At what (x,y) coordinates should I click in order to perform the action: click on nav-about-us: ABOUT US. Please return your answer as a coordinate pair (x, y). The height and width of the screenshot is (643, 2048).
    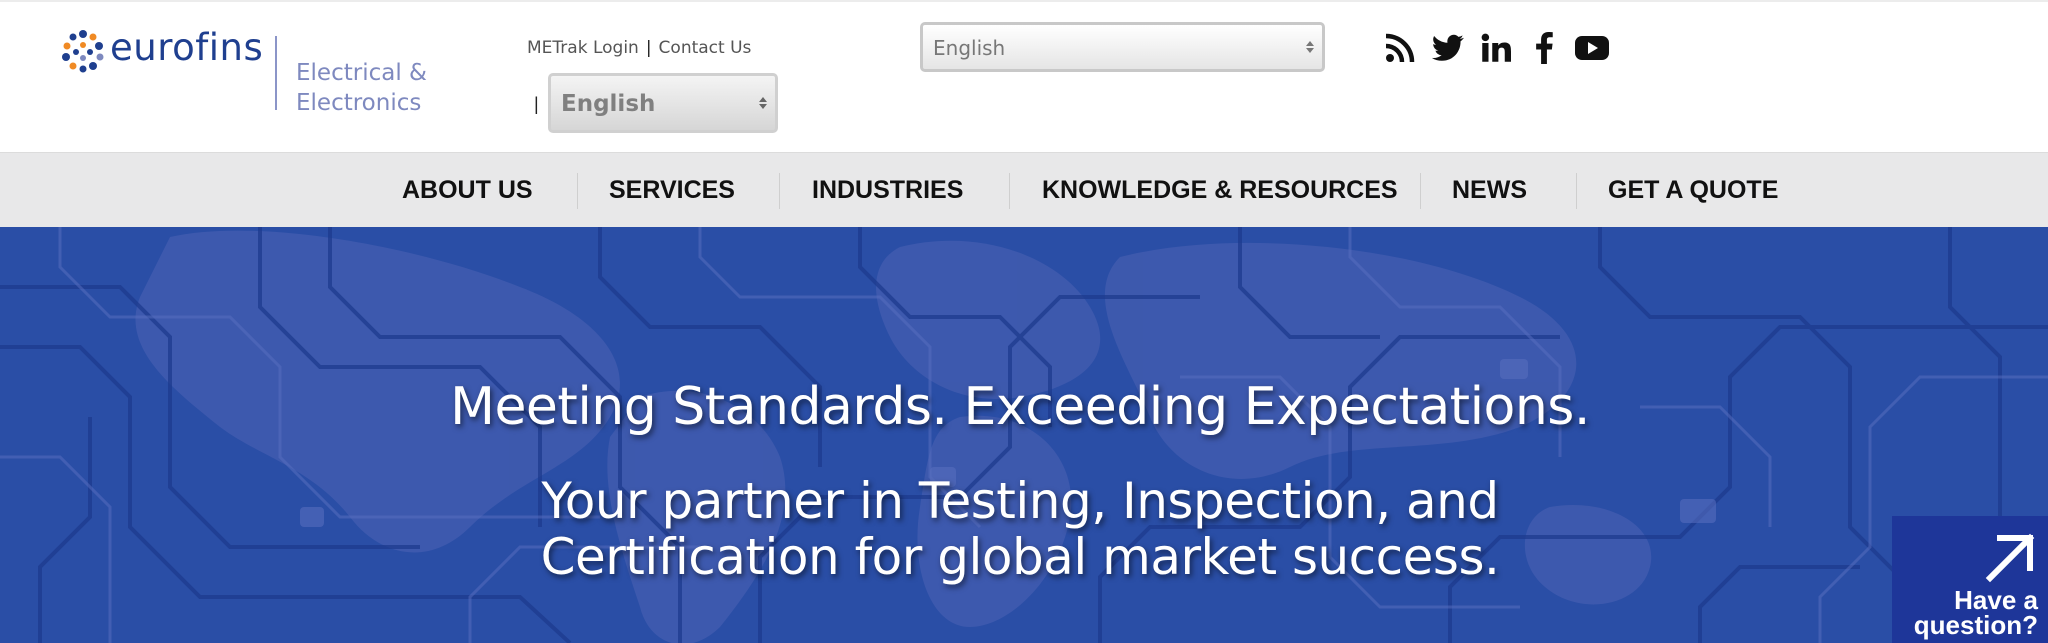
    Looking at the image, I should click on (467, 190).